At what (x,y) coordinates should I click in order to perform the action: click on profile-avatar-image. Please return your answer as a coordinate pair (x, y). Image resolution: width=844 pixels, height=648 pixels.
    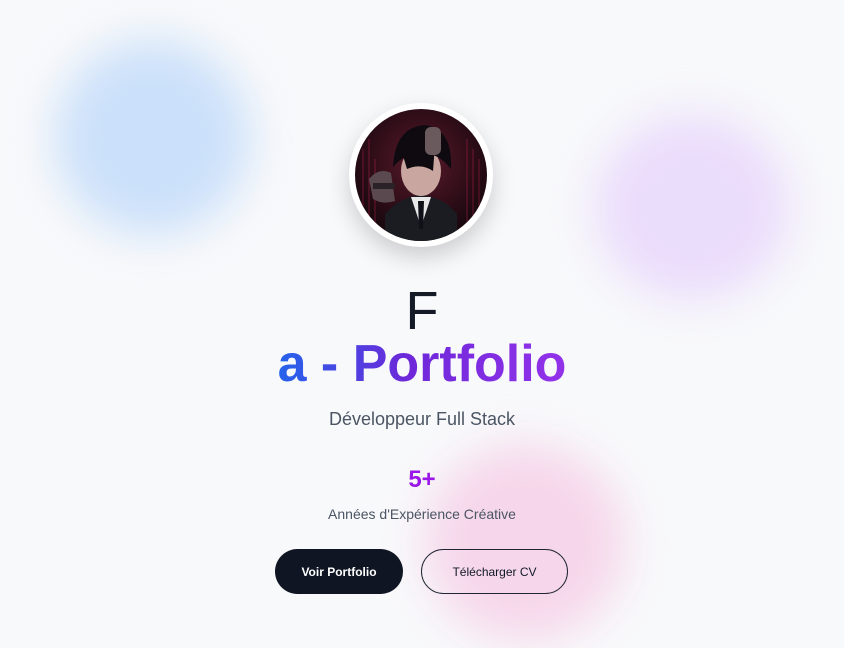
    Looking at the image, I should click on (421, 175).